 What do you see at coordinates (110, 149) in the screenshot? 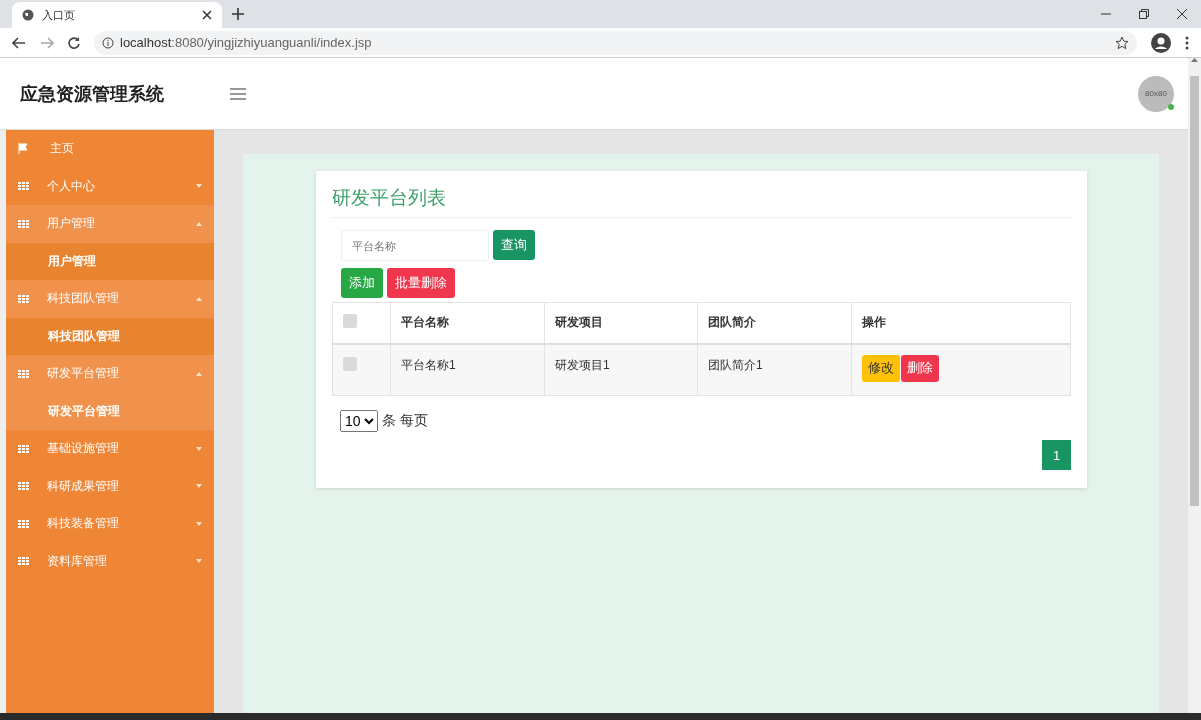
I see `sidebar-item: 主页` at bounding box center [110, 149].